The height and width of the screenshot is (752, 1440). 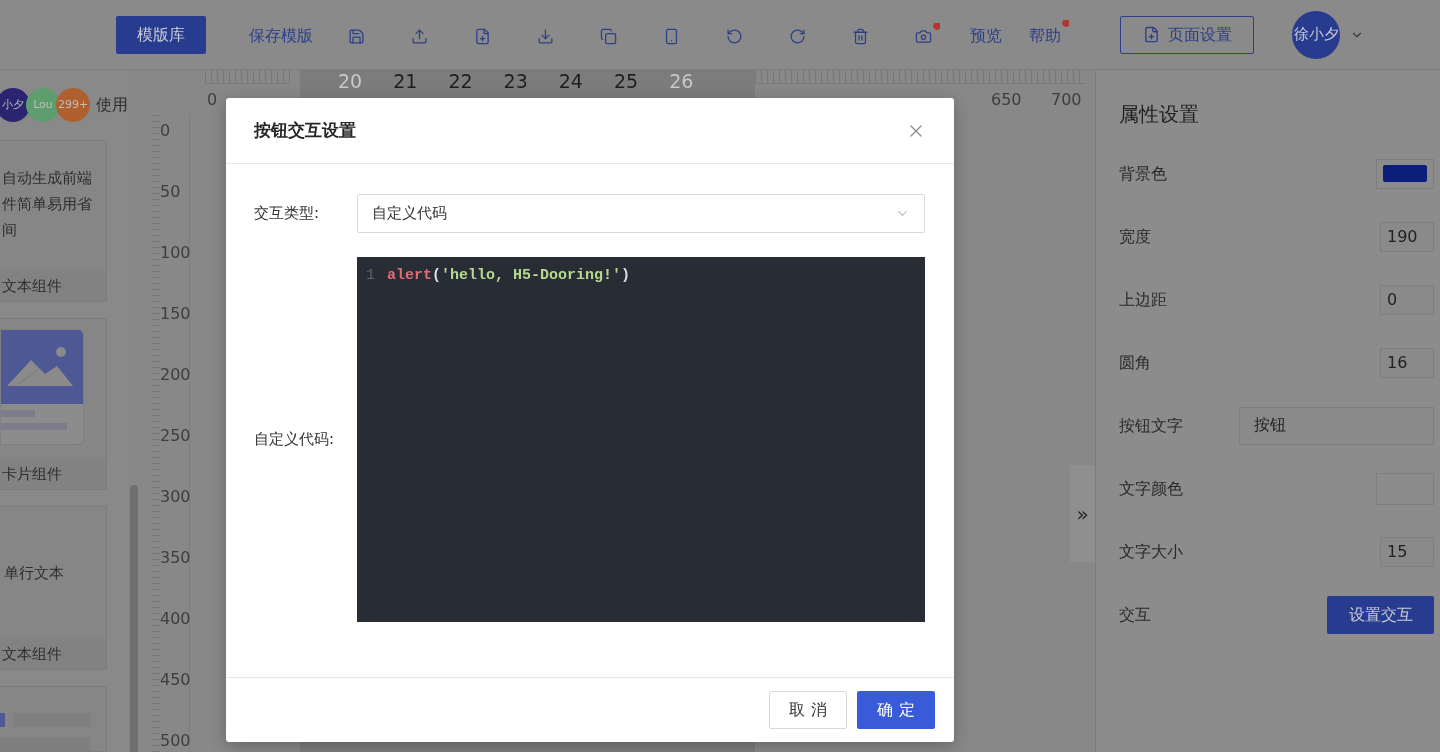 What do you see at coordinates (350, 81) in the screenshot?
I see `date-number: 20` at bounding box center [350, 81].